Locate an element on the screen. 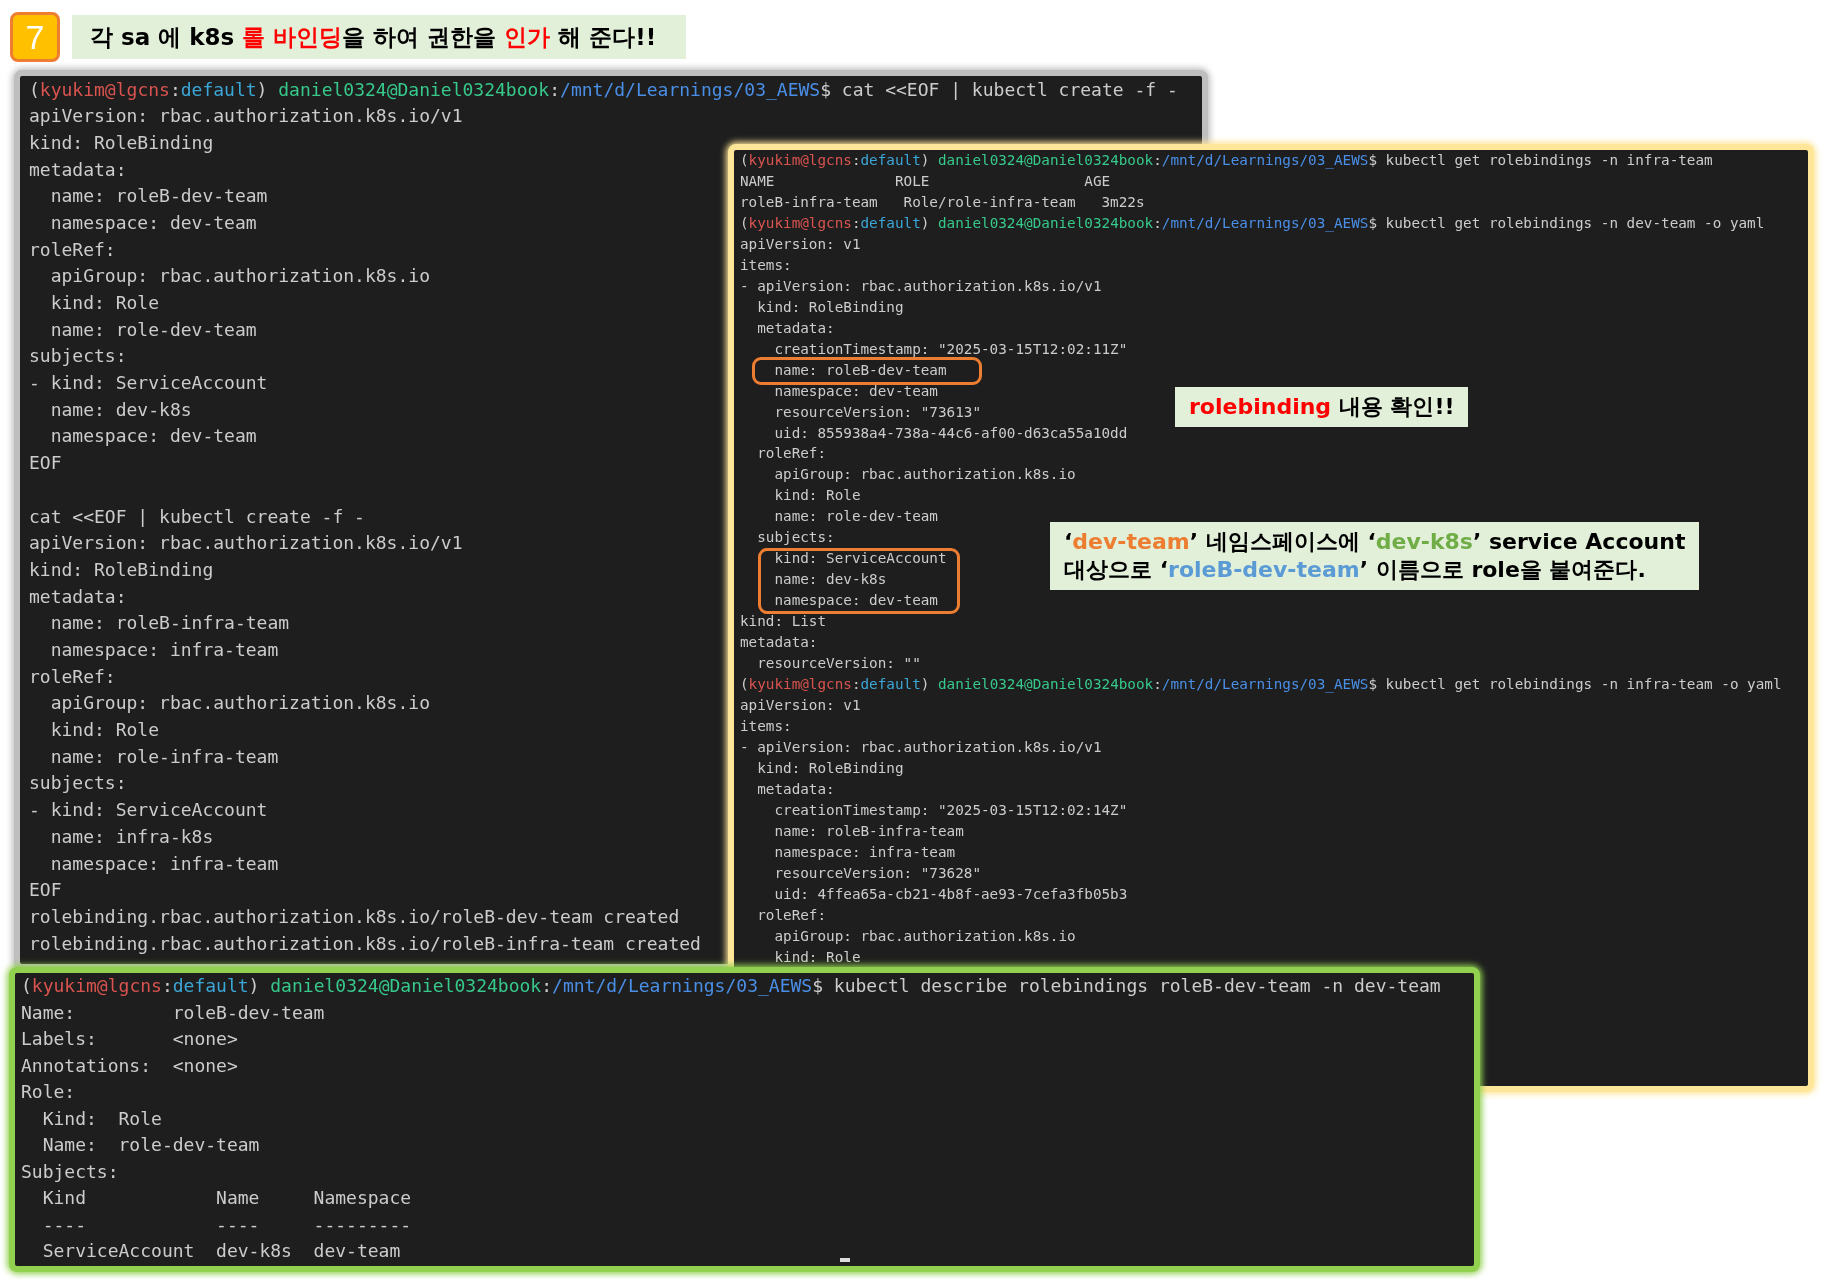 The height and width of the screenshot is (1279, 1822). prompt-line: (kyukim@lgcns:default) daniel0324@Daniel0324book:/mnt/d/Learnings/03_AEWS$ kubectl get rolebindings -n dev-team -o yaml is located at coordinates (1252, 223).